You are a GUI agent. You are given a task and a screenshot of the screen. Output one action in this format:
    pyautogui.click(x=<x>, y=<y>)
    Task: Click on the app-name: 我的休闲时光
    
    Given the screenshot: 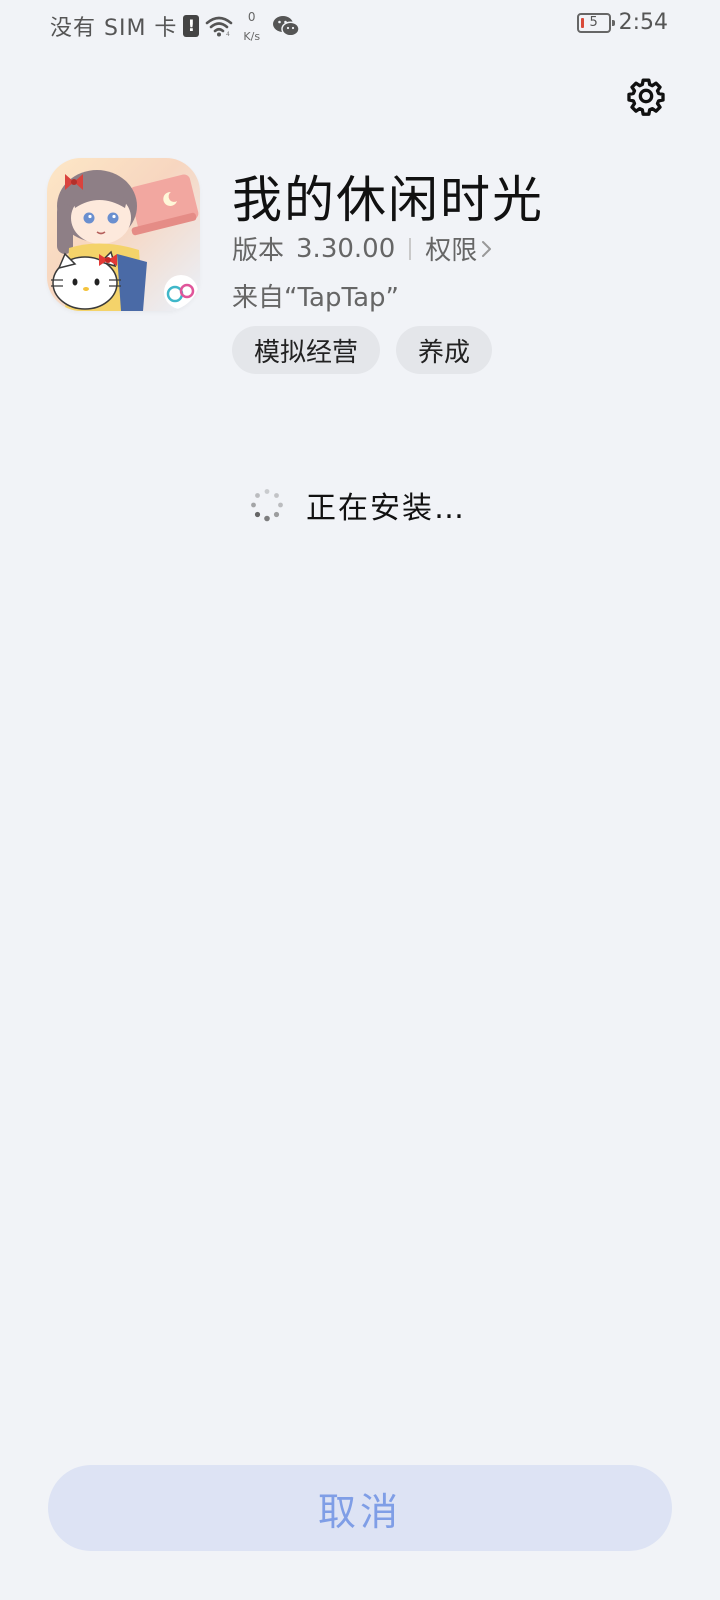 What is the action you would take?
    pyautogui.click(x=388, y=200)
    